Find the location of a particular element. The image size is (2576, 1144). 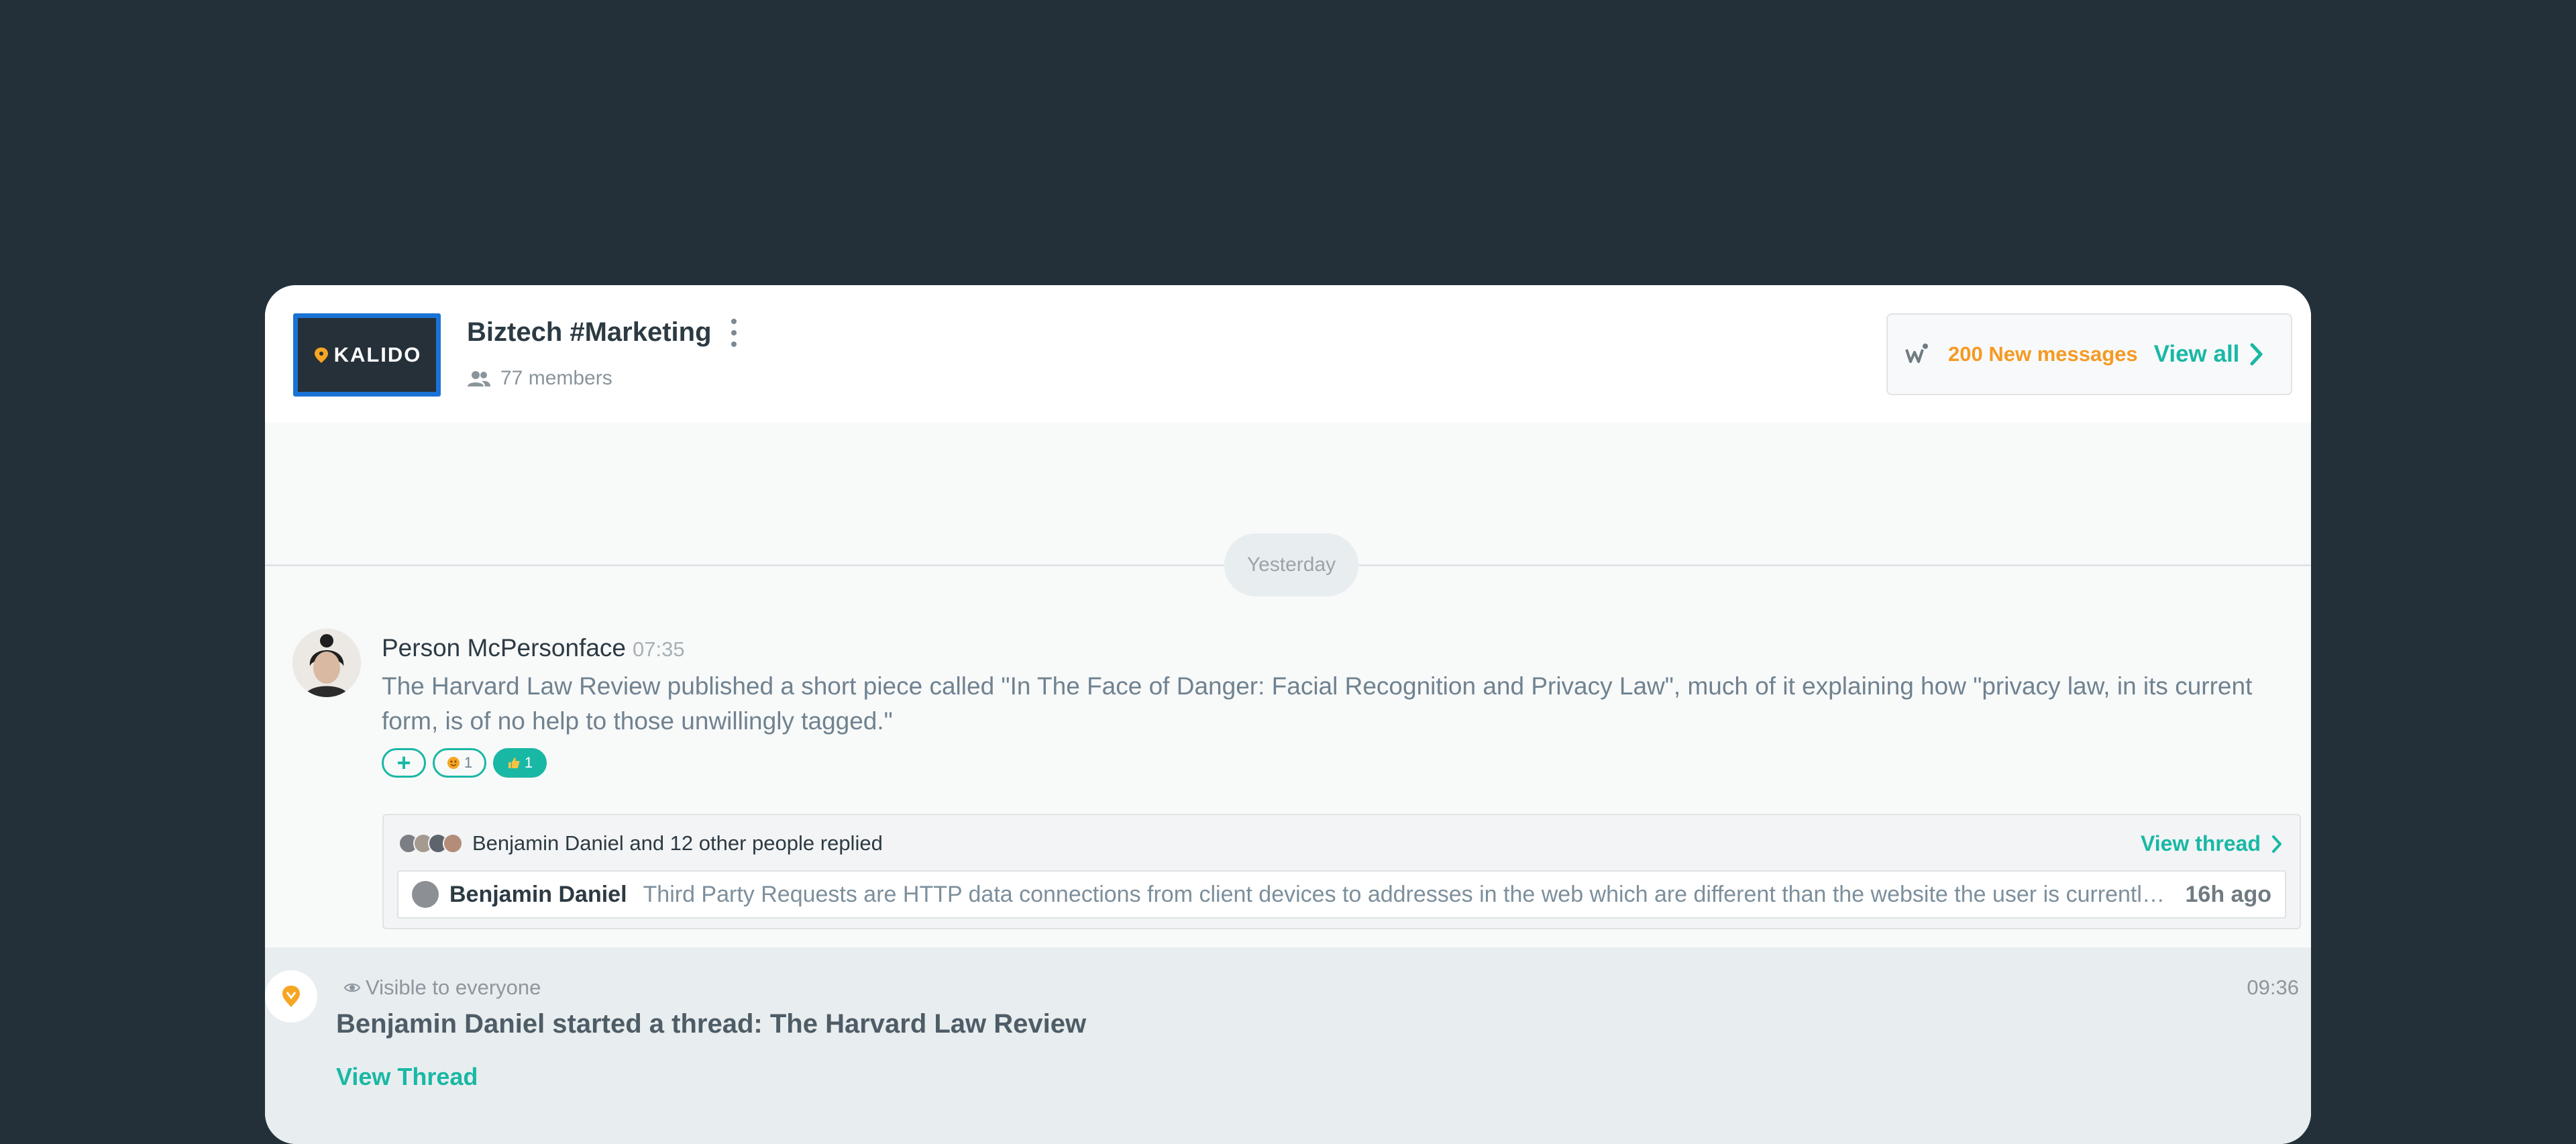

view-thread-link: View thread is located at coordinates (2211, 844).